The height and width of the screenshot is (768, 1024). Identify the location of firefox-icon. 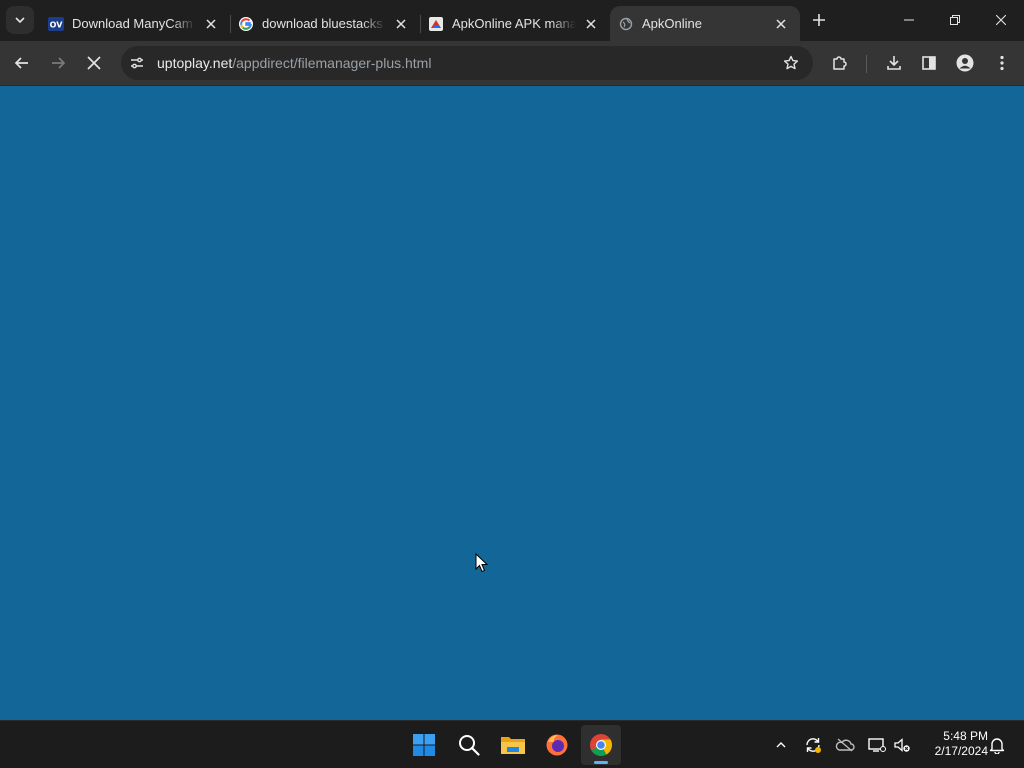
(557, 745).